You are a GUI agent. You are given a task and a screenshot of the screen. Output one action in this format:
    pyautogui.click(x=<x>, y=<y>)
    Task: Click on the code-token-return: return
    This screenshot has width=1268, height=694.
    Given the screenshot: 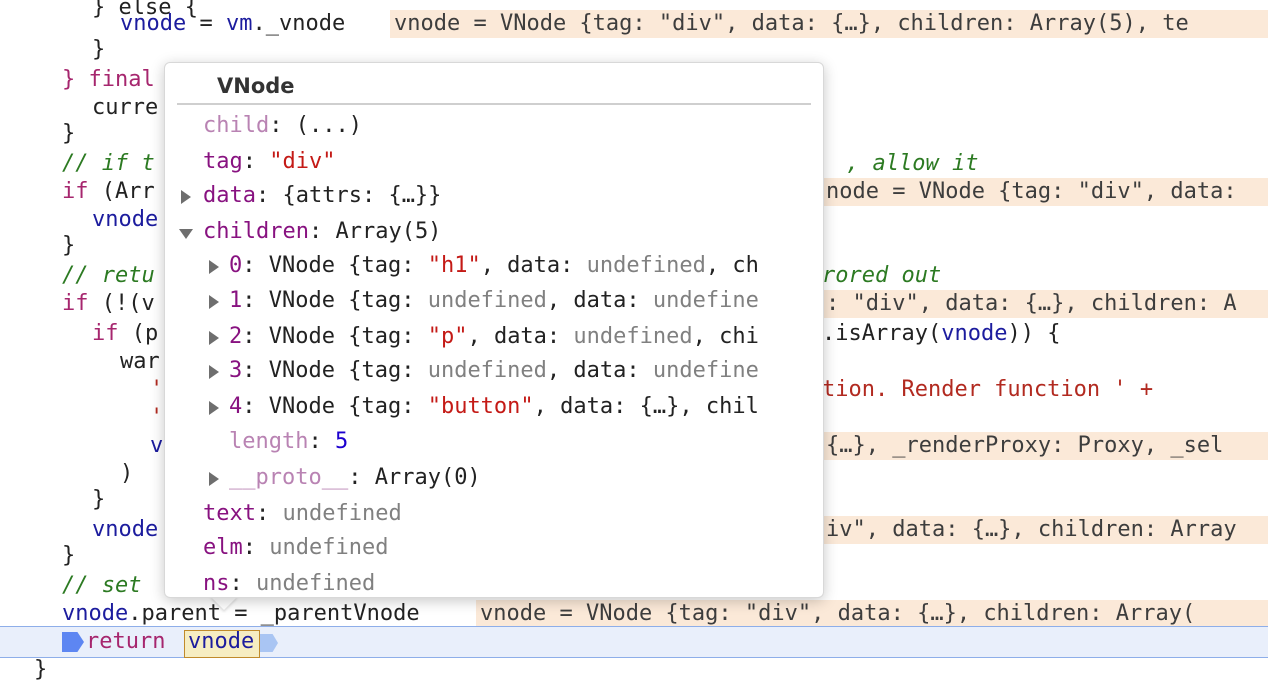 What is the action you would take?
    pyautogui.click(x=126, y=641)
    